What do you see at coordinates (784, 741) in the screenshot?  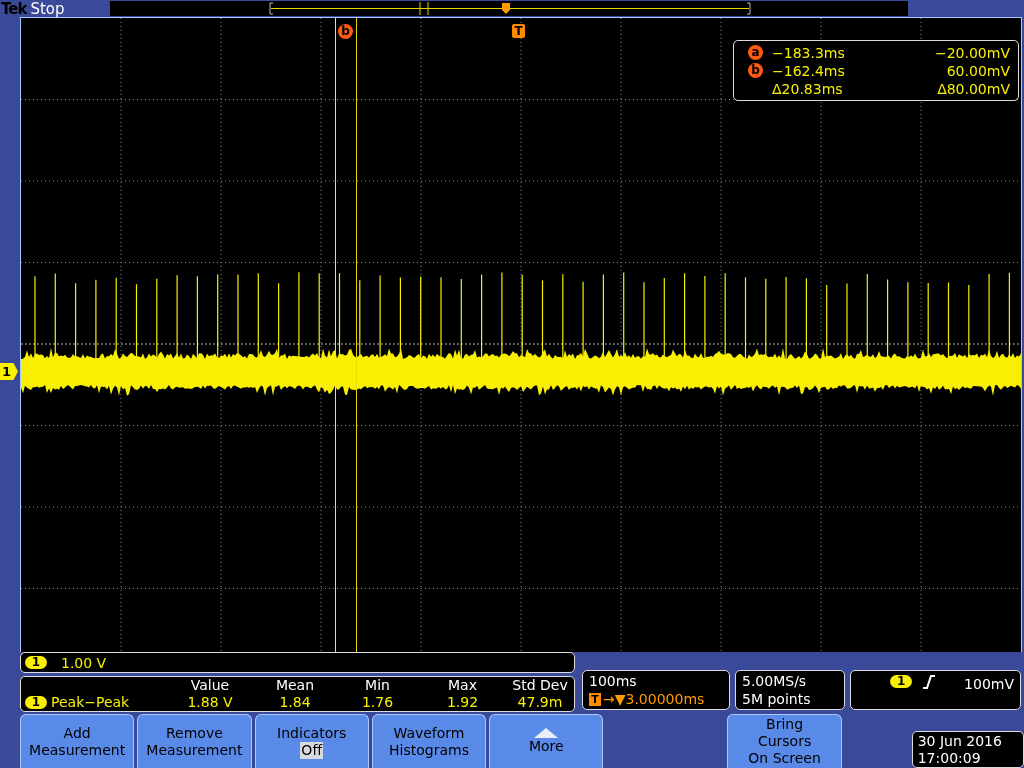 I see `menu-button: Bring Cursors On Screen` at bounding box center [784, 741].